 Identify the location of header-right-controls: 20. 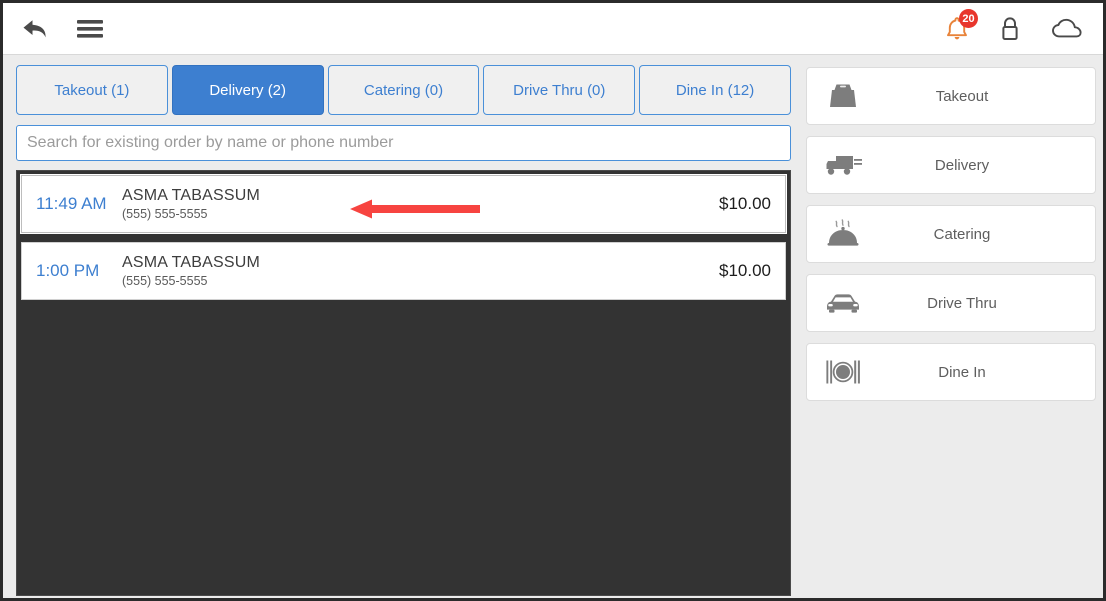
(1014, 29).